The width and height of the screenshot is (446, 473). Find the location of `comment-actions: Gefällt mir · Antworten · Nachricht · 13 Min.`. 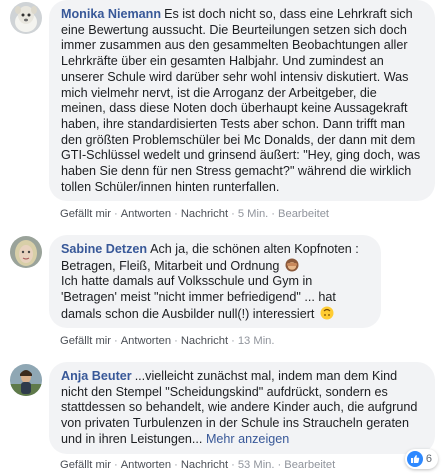

comment-actions: Gefällt mir · Antworten · Nachricht · 13 Min. is located at coordinates (167, 341).